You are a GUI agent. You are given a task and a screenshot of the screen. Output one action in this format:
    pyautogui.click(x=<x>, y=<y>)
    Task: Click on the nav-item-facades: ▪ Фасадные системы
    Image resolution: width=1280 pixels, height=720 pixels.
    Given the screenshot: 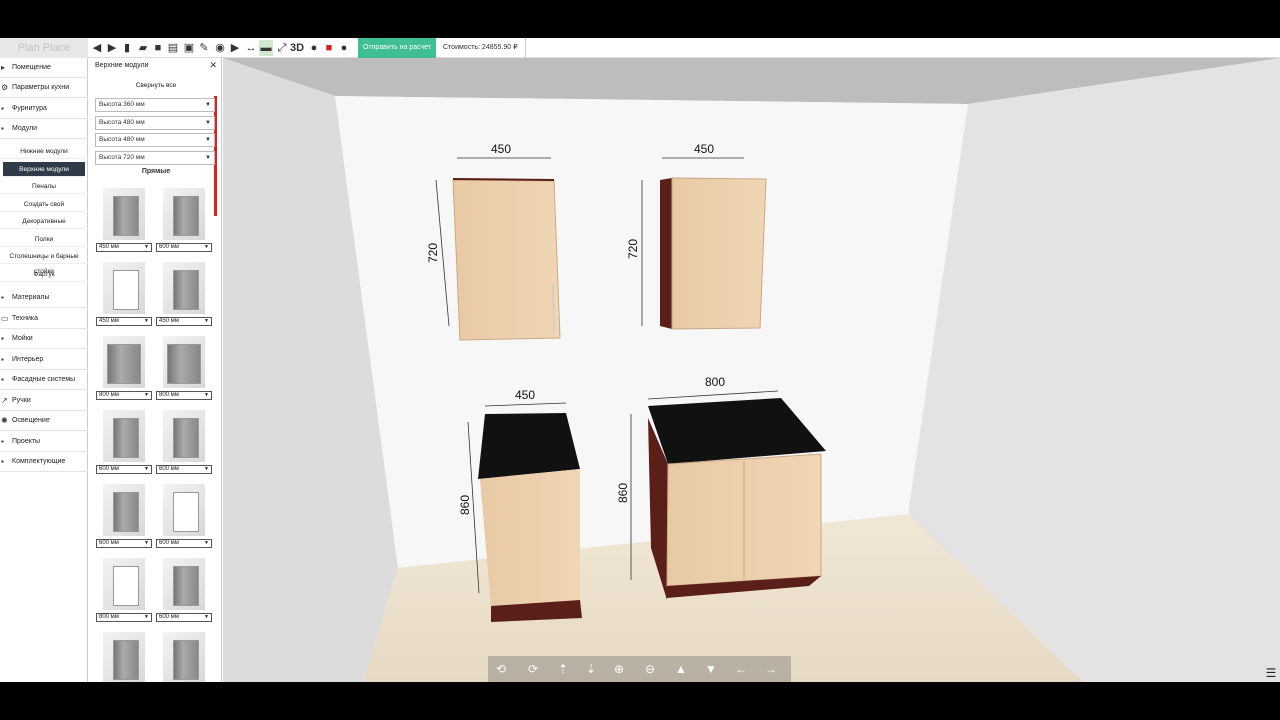 What is the action you would take?
    pyautogui.click(x=44, y=380)
    